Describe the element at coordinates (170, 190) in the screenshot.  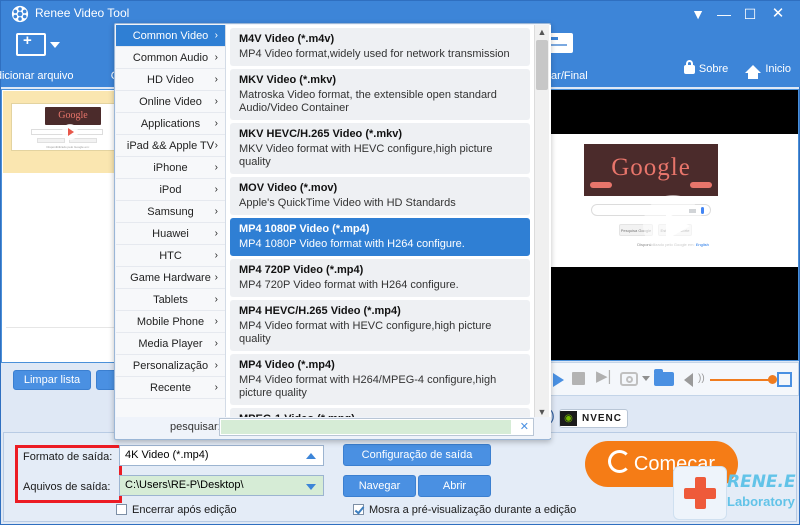
I see `format-category-ipod: iPod ›` at that location.